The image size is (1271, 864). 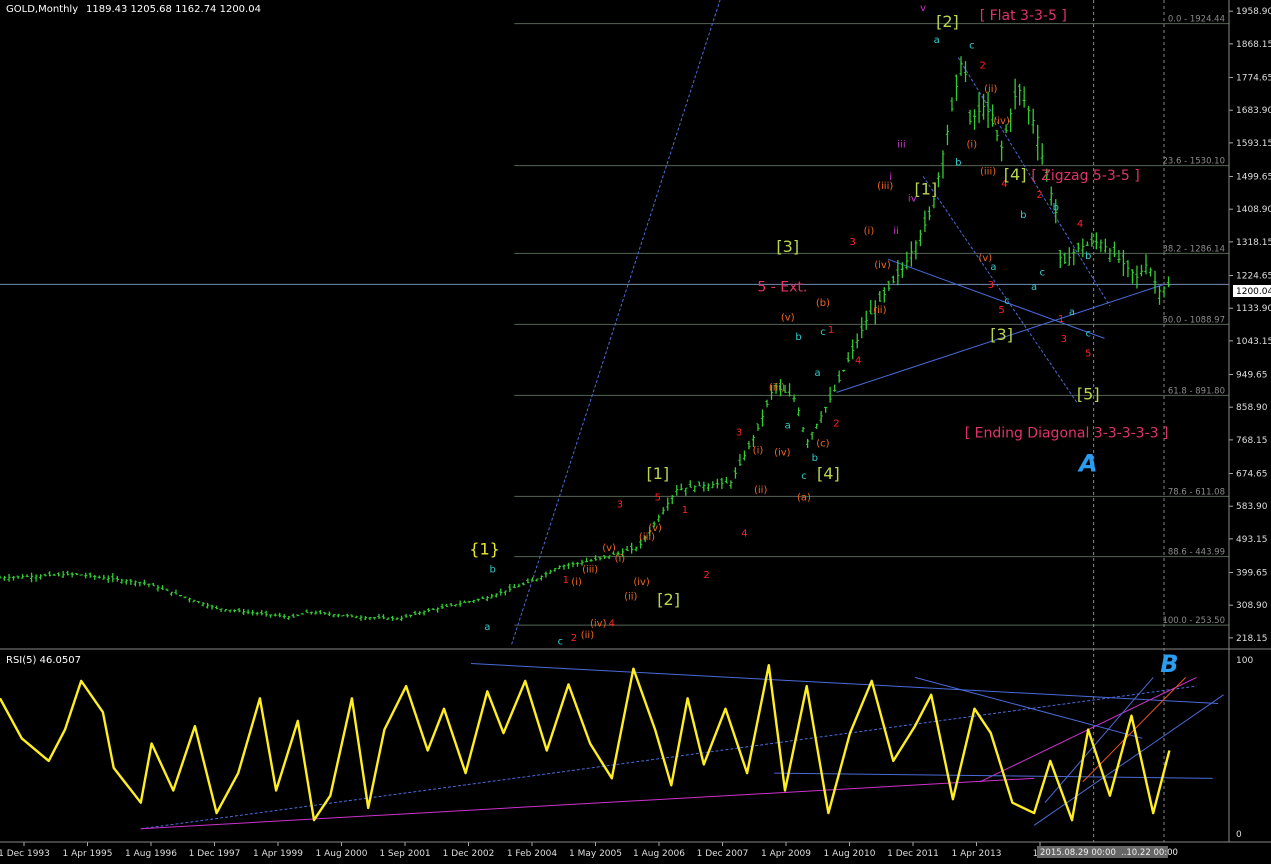 What do you see at coordinates (786, 854) in the screenshot?
I see `time-tick-label: 1 Apr 2009` at bounding box center [786, 854].